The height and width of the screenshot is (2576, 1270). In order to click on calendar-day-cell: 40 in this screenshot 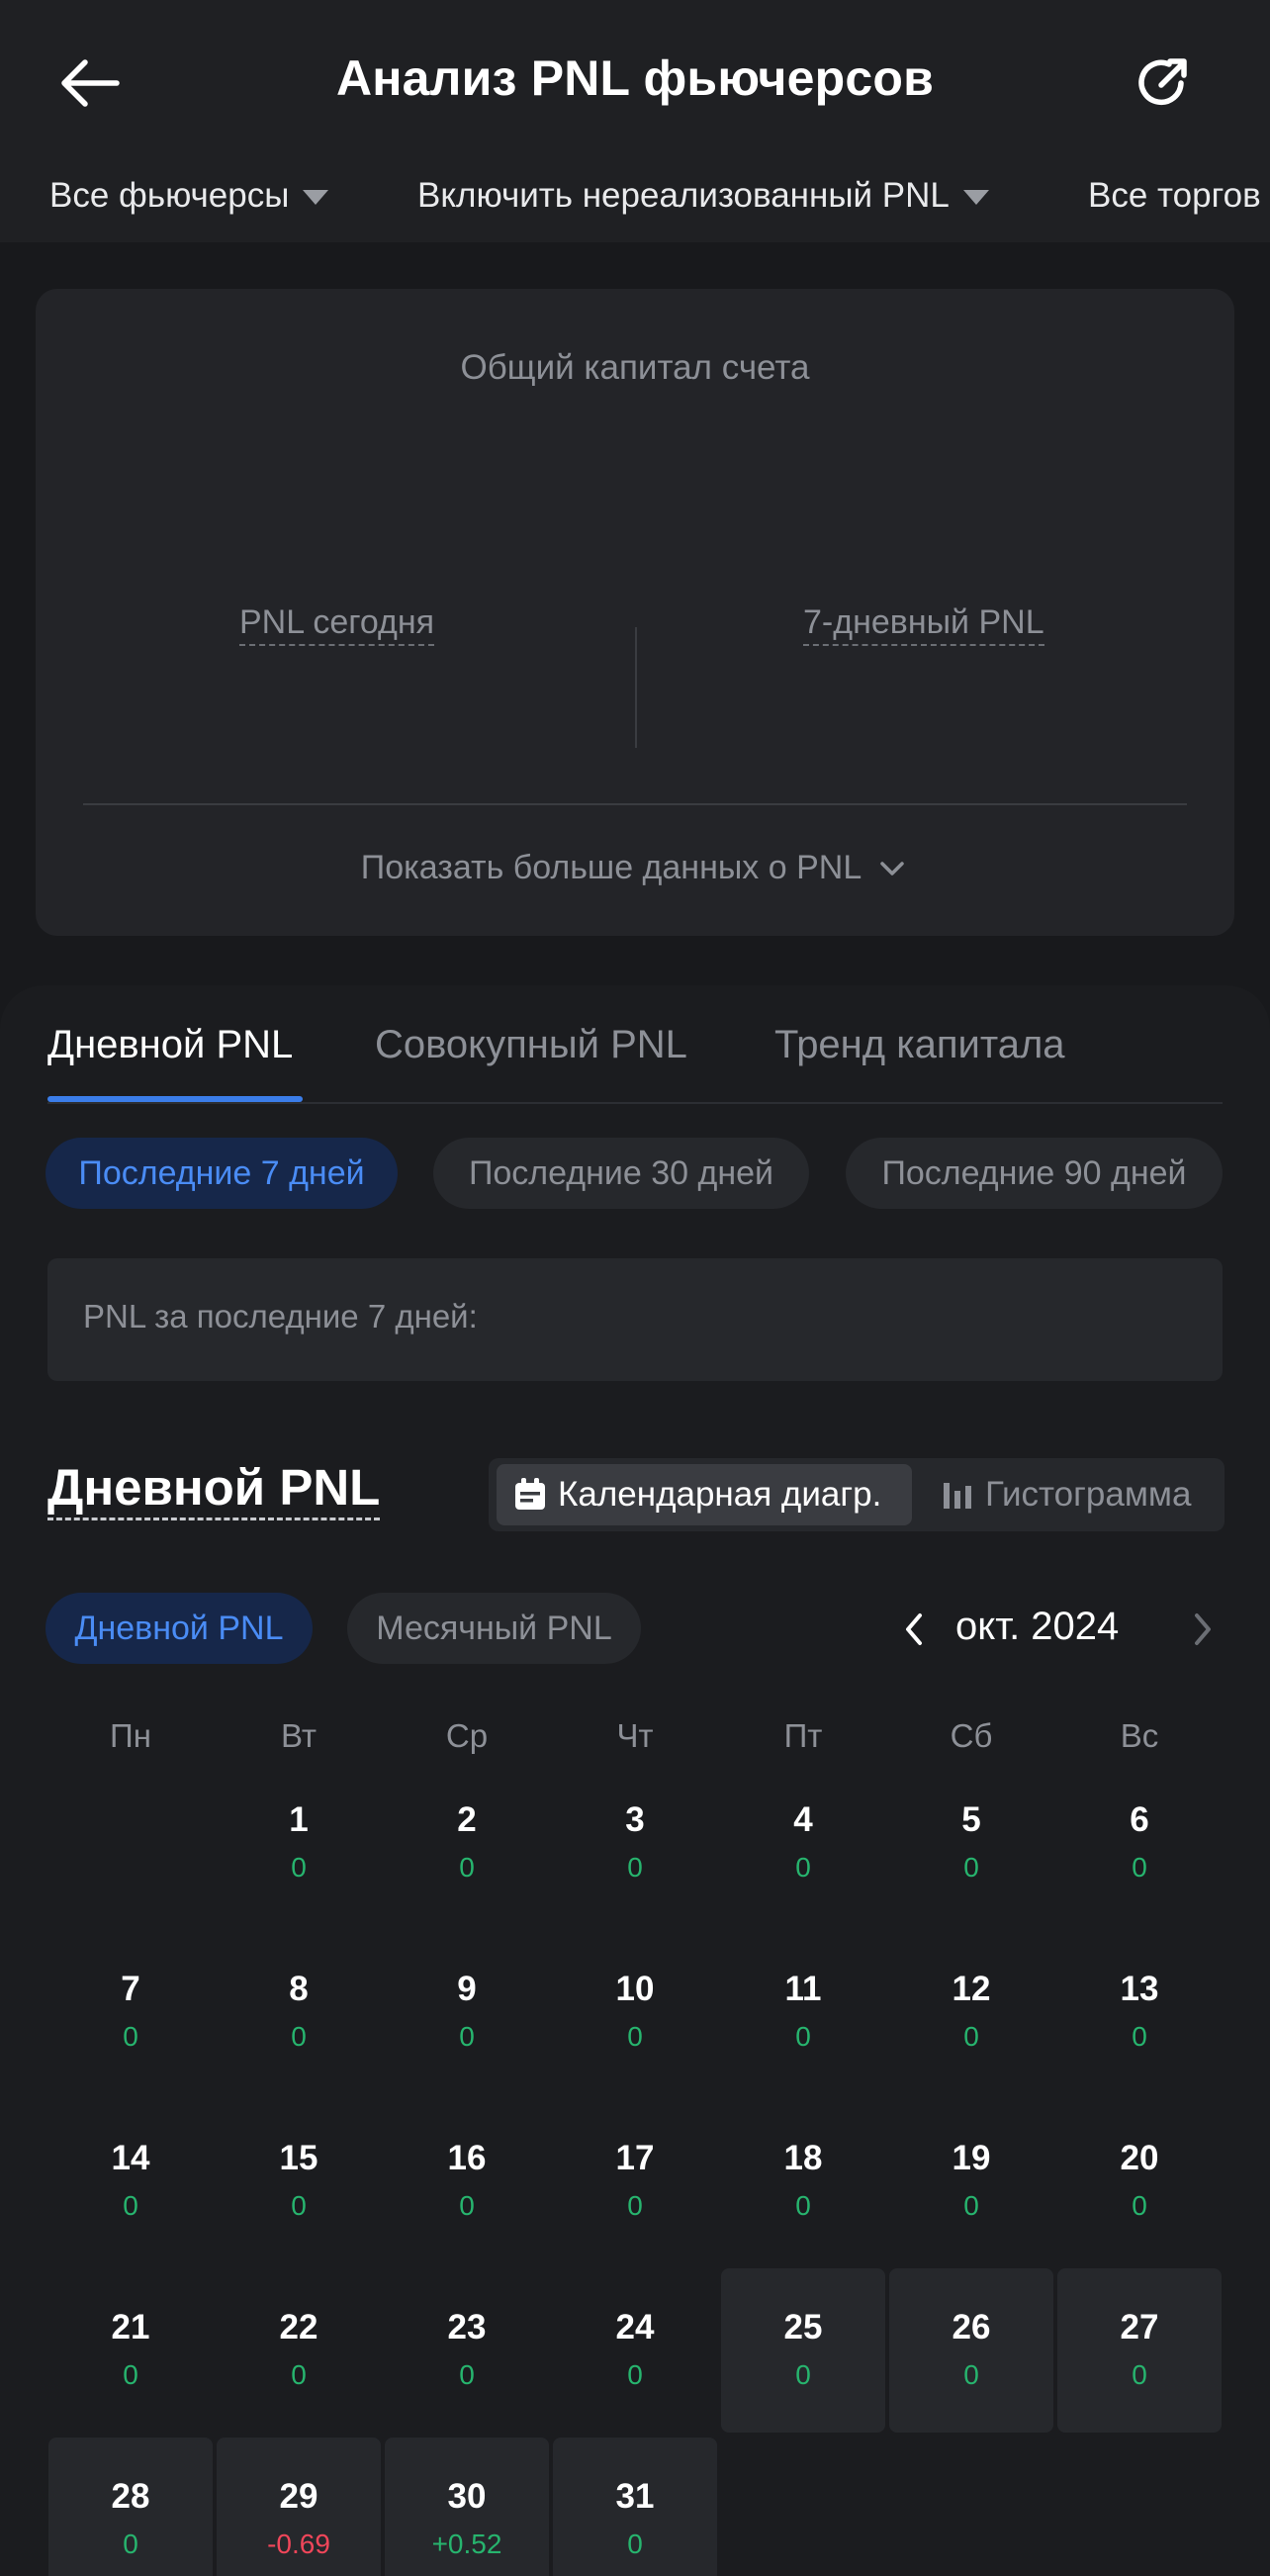, I will do `click(803, 1843)`.